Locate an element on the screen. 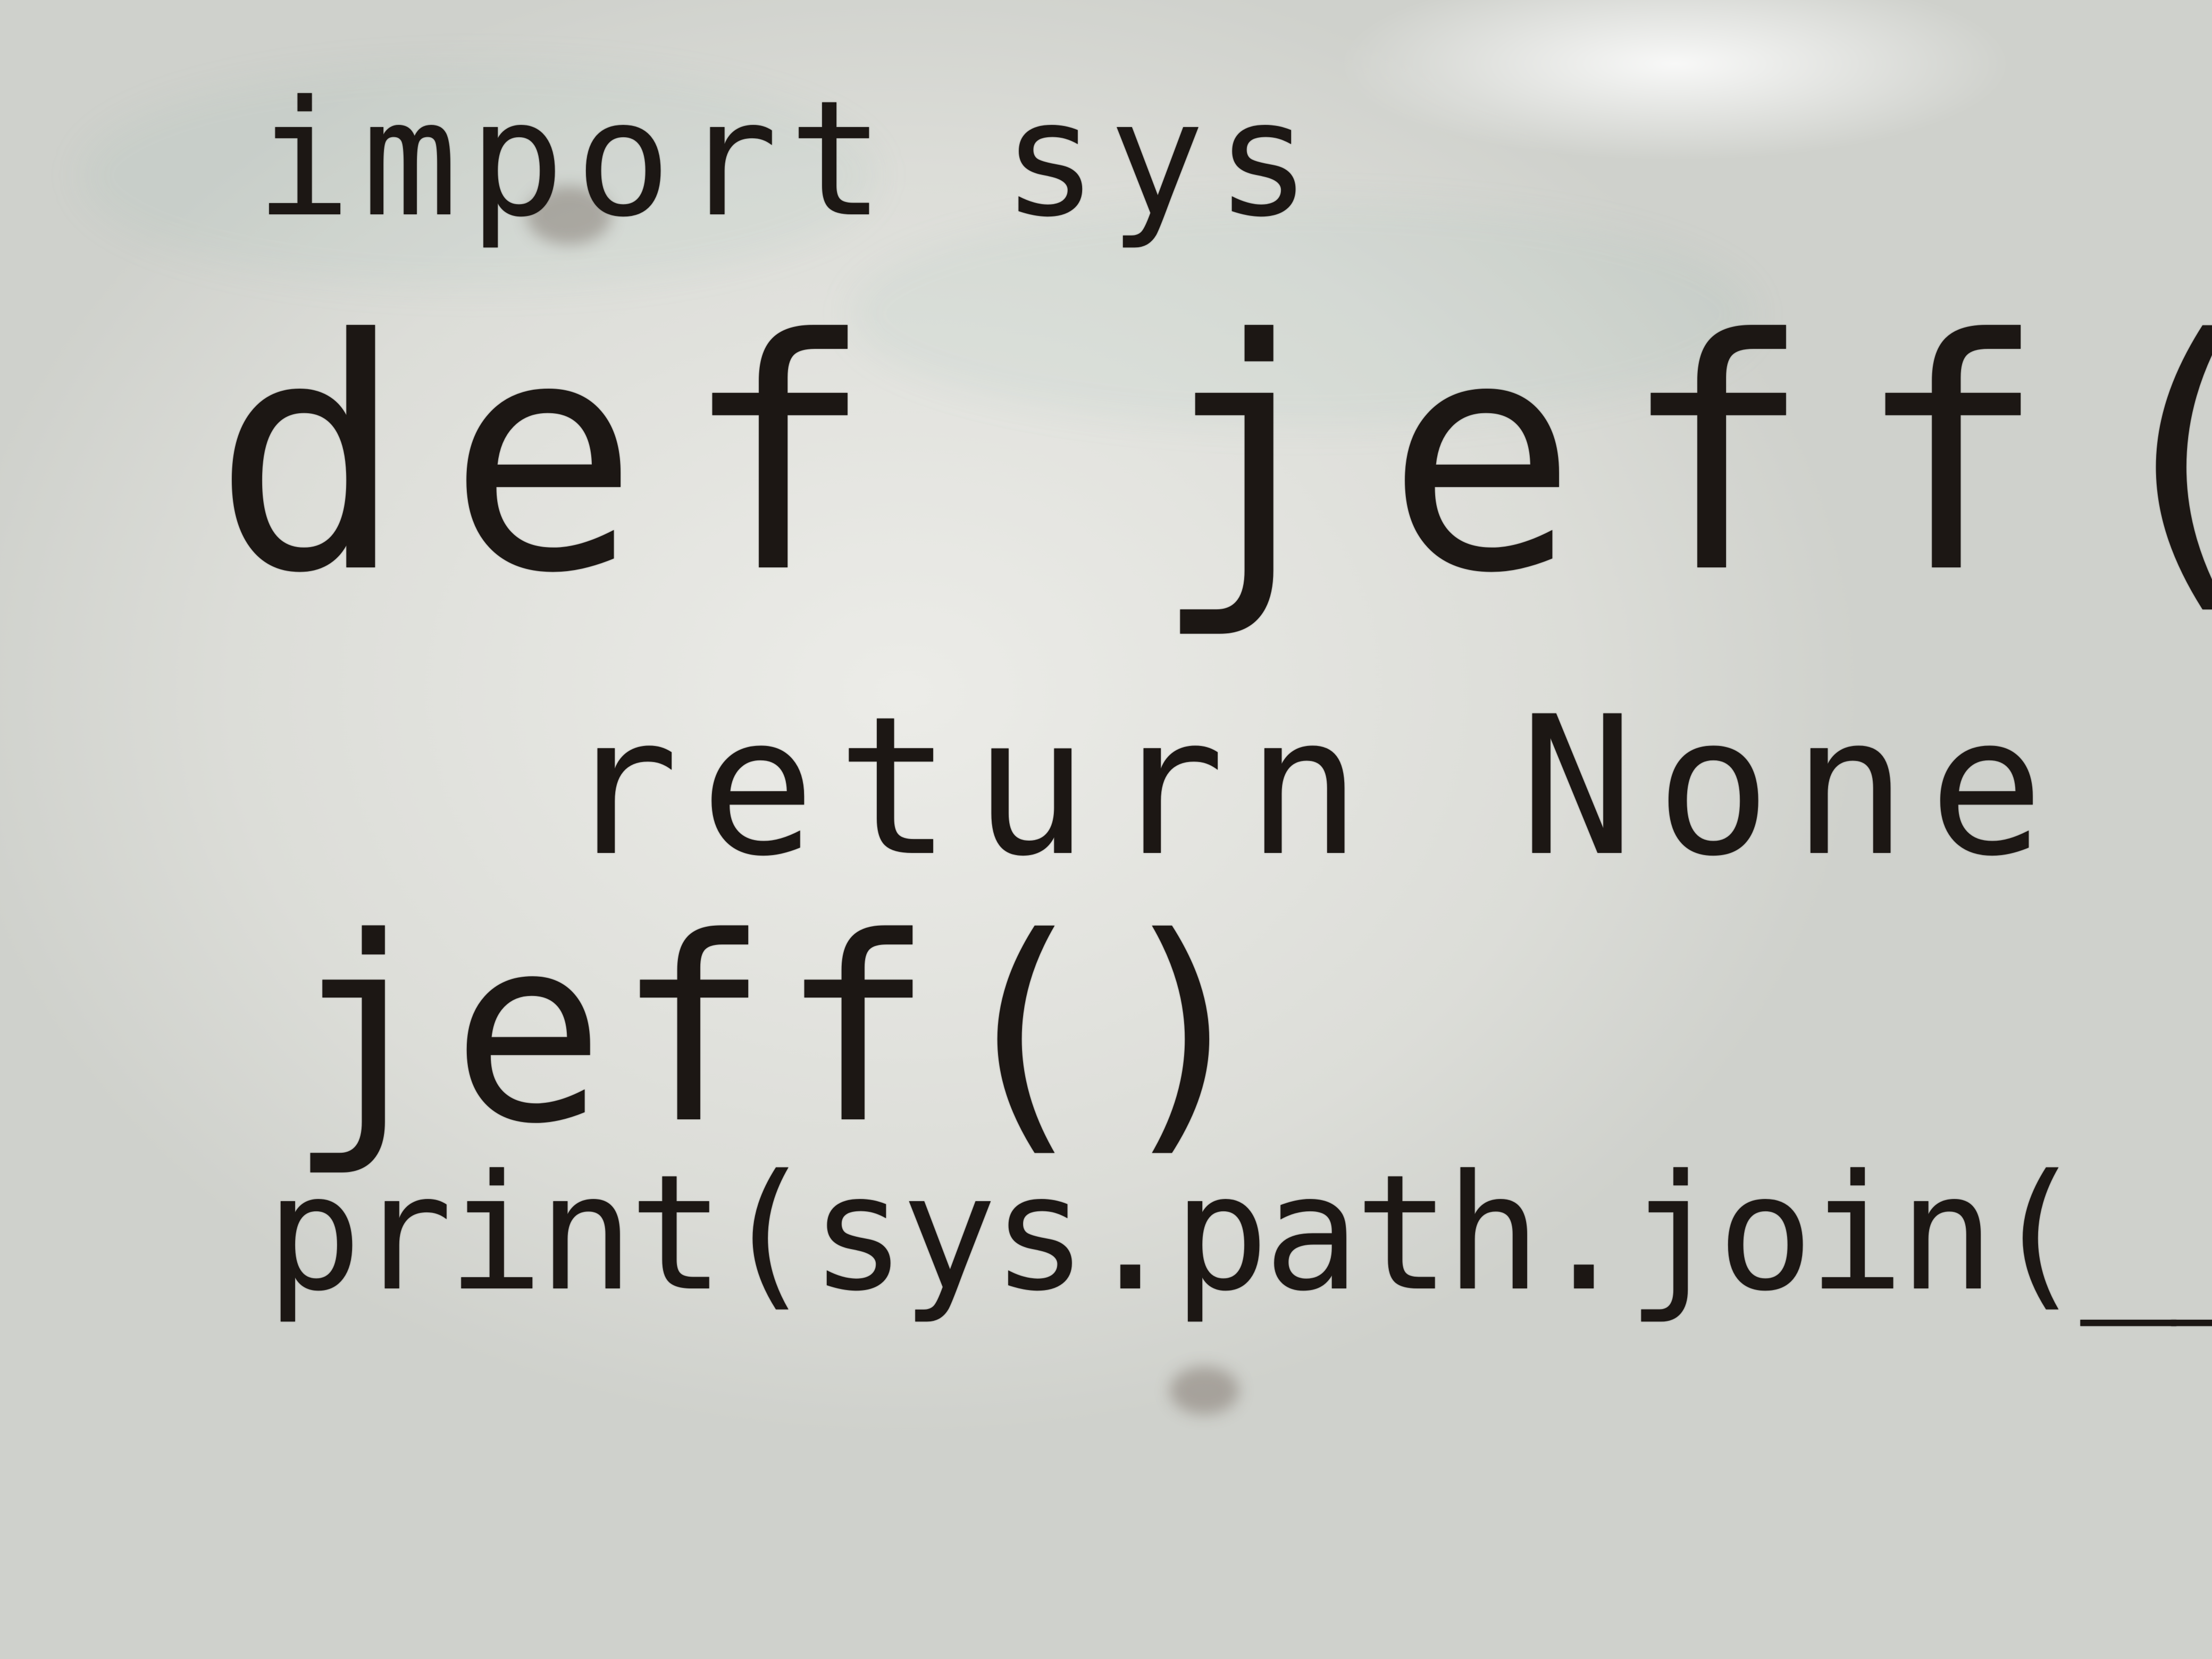 The width and height of the screenshot is (2212, 1659). ink-smudge is located at coordinates (1204, 1390).